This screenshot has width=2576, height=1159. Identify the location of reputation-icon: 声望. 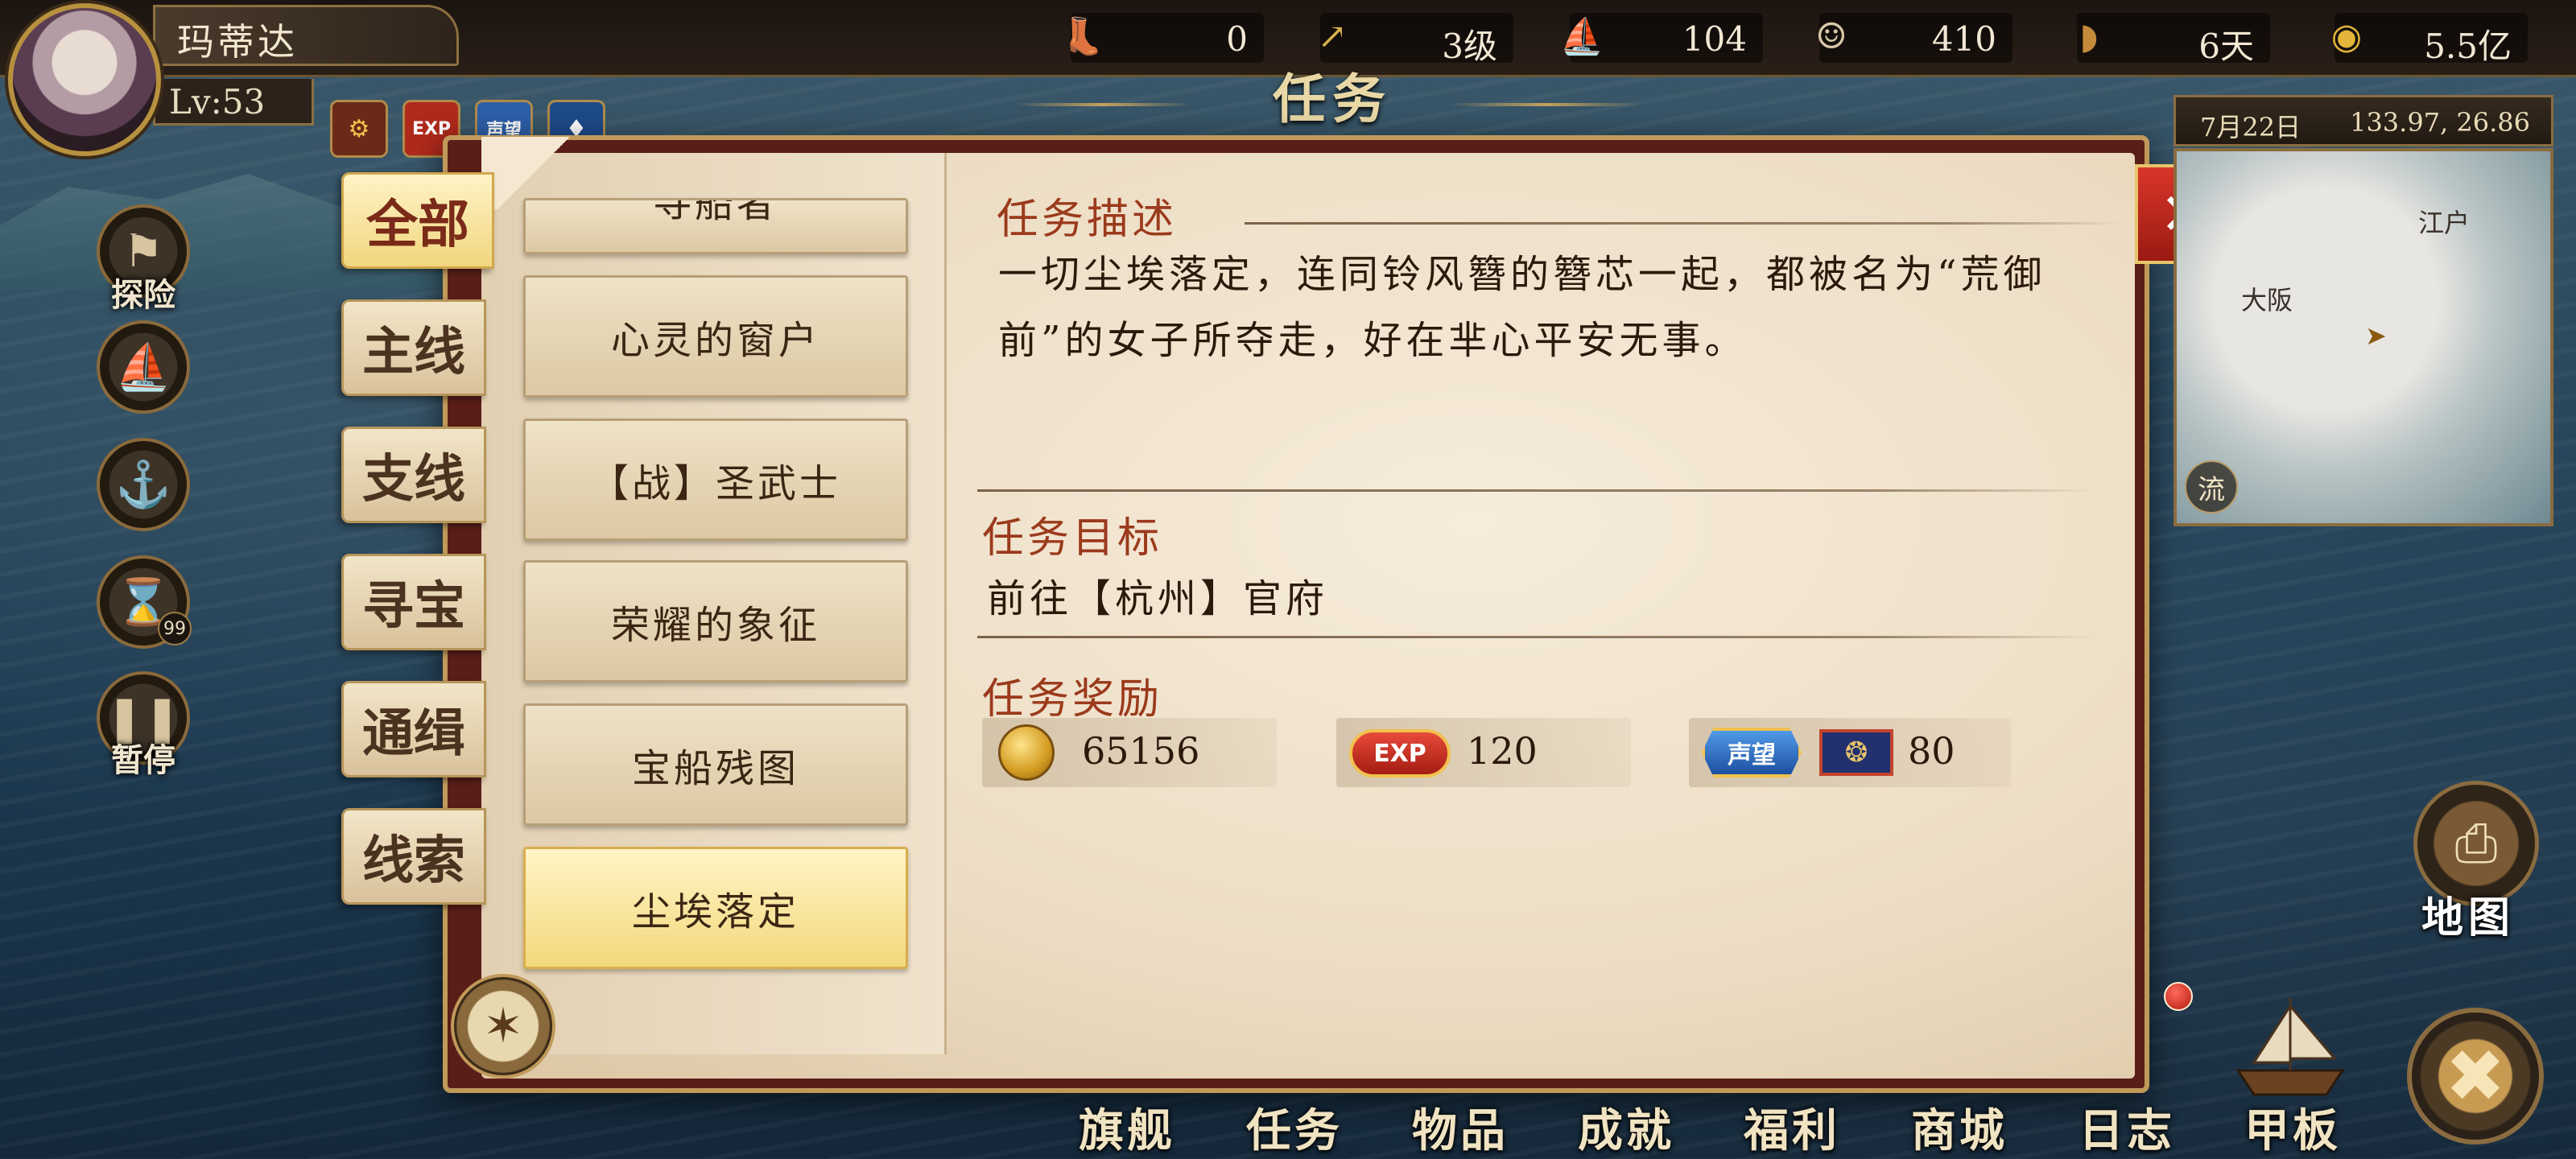
(1752, 752).